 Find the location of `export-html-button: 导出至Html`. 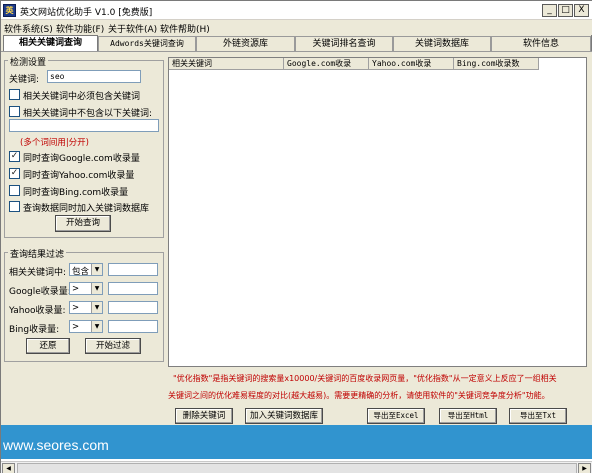

export-html-button: 导出至Html is located at coordinates (468, 416).